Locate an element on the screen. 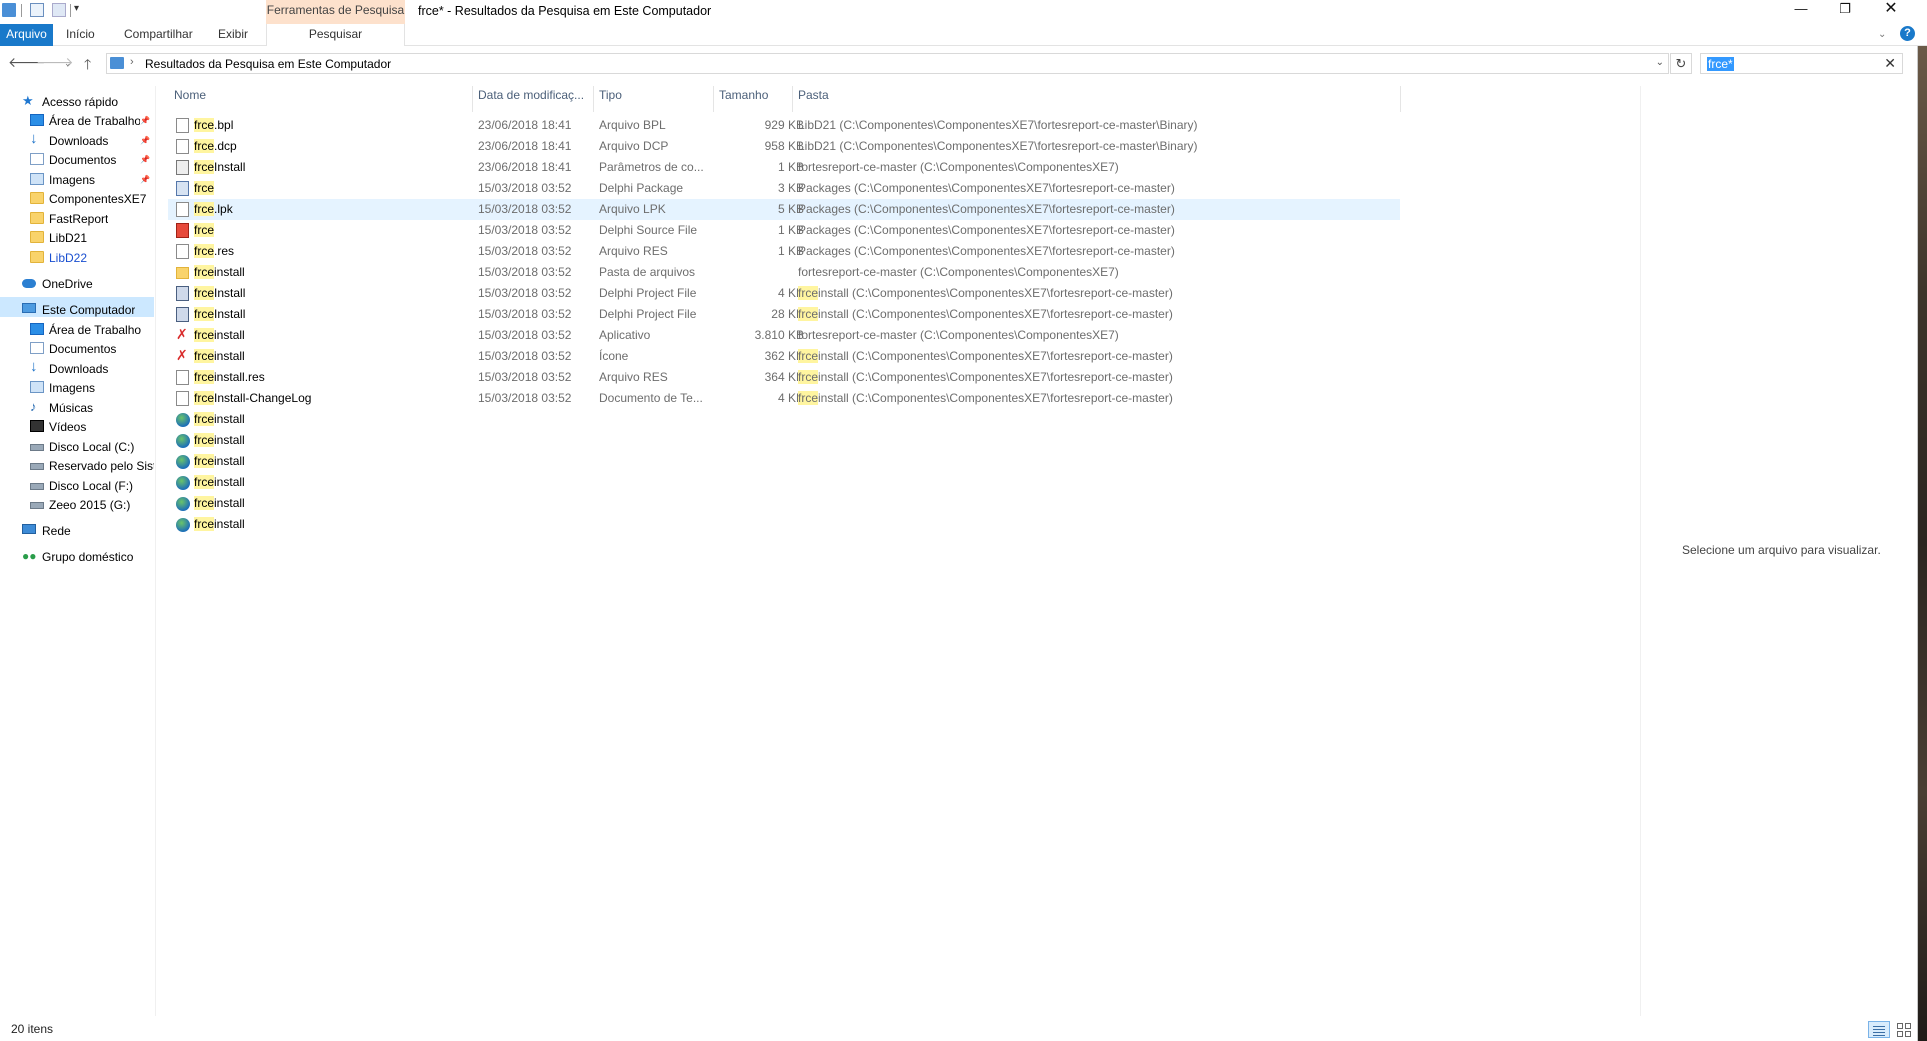 Image resolution: width=1927 pixels, height=1041 pixels. search-input: frce* ✕ is located at coordinates (1801, 63).